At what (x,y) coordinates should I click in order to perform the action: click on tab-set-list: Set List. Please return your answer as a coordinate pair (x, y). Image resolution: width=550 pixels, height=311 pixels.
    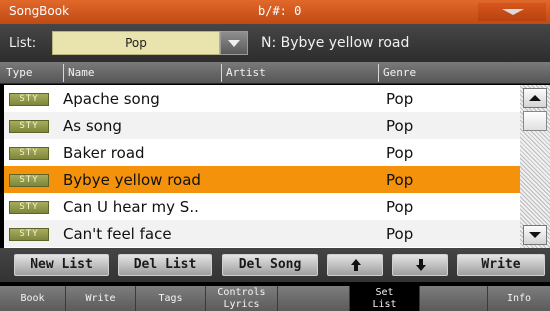
    Looking at the image, I should click on (385, 298).